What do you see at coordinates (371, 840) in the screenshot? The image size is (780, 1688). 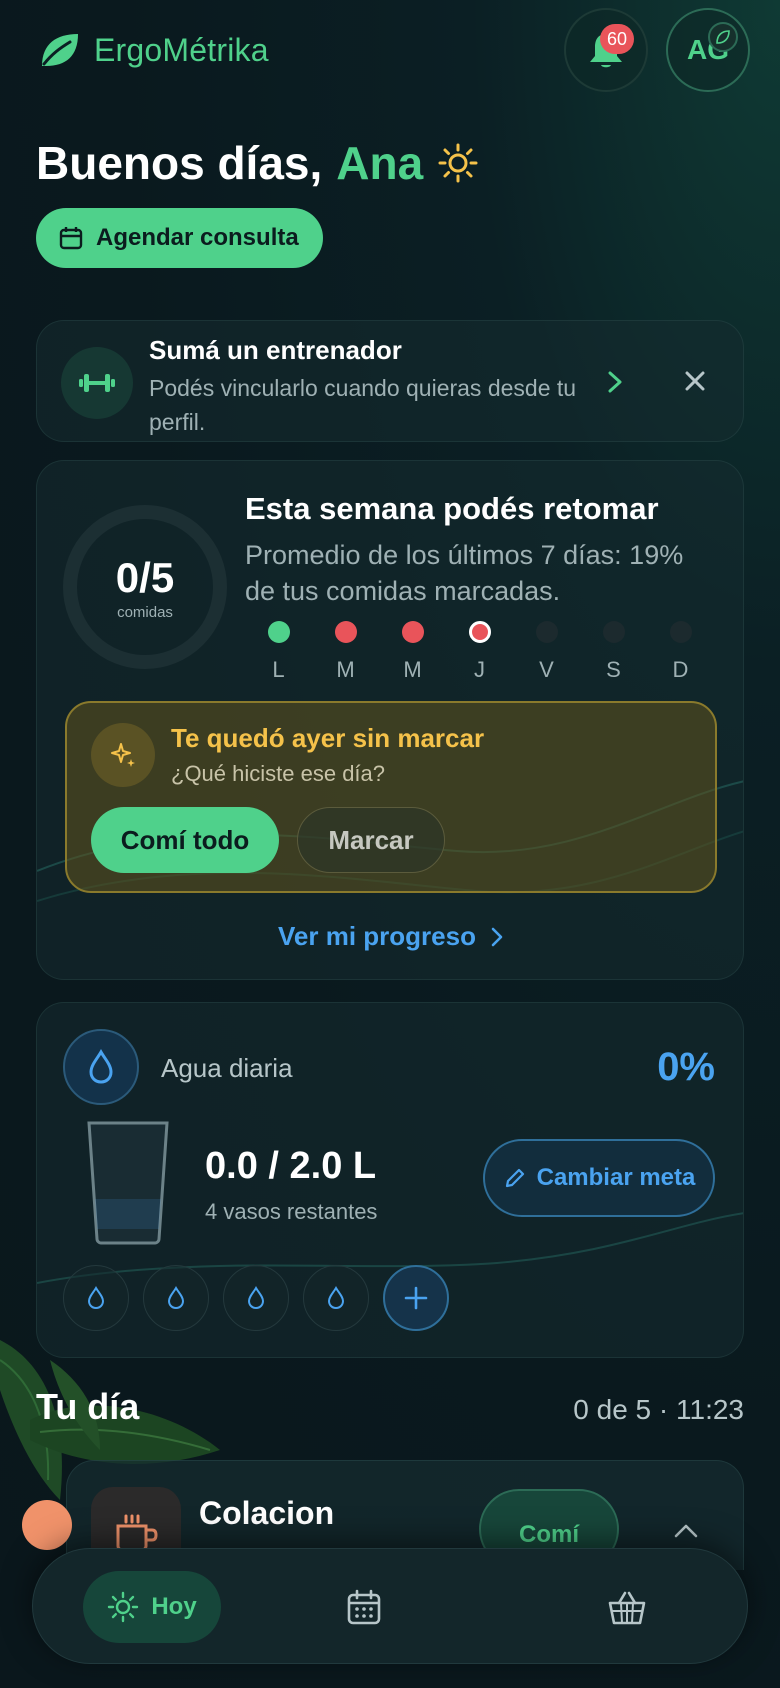 I see `mark-button: Marcar` at bounding box center [371, 840].